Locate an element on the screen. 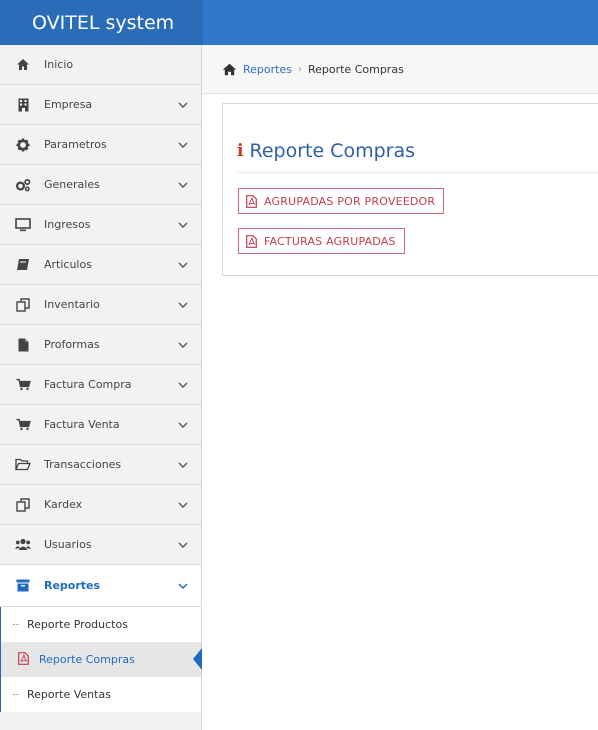  sidebar-item-kardex: Kardex is located at coordinates (100, 505).